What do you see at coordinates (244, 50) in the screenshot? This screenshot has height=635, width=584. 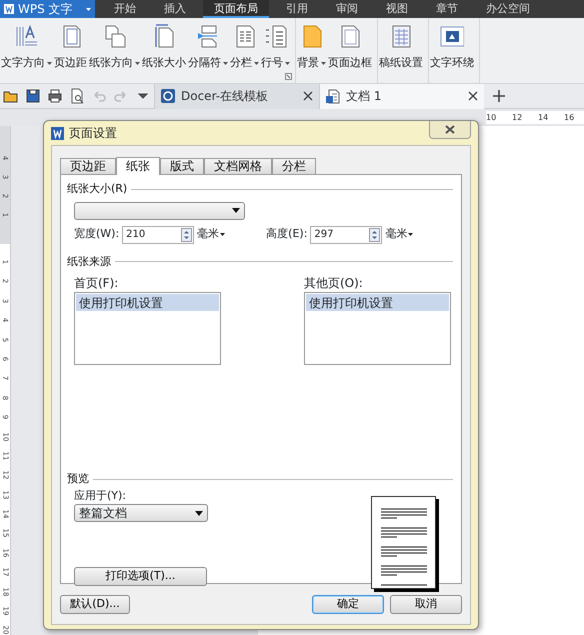 I see `ribbon-button: 分栏` at bounding box center [244, 50].